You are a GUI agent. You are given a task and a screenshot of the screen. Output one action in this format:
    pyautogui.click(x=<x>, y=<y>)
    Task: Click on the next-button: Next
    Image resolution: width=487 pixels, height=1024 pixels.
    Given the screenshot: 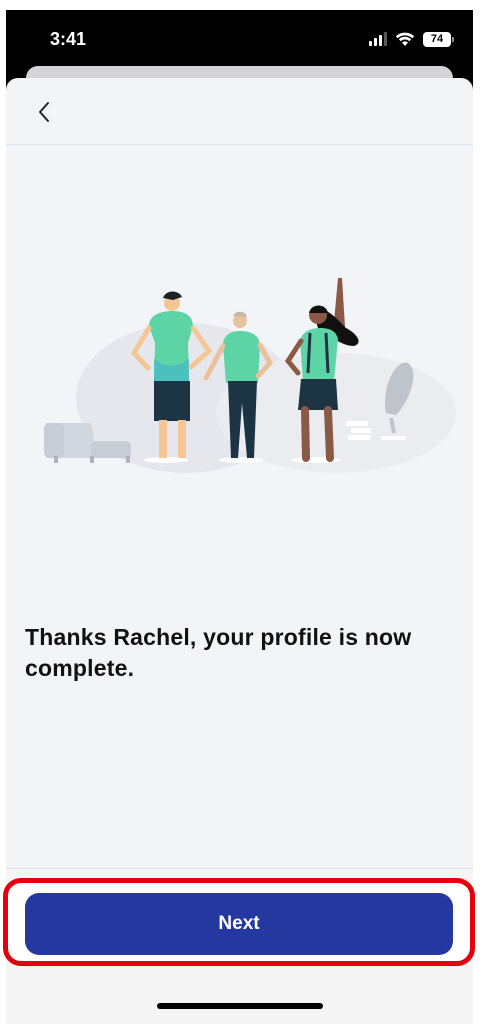 What is the action you would take?
    pyautogui.click(x=239, y=924)
    